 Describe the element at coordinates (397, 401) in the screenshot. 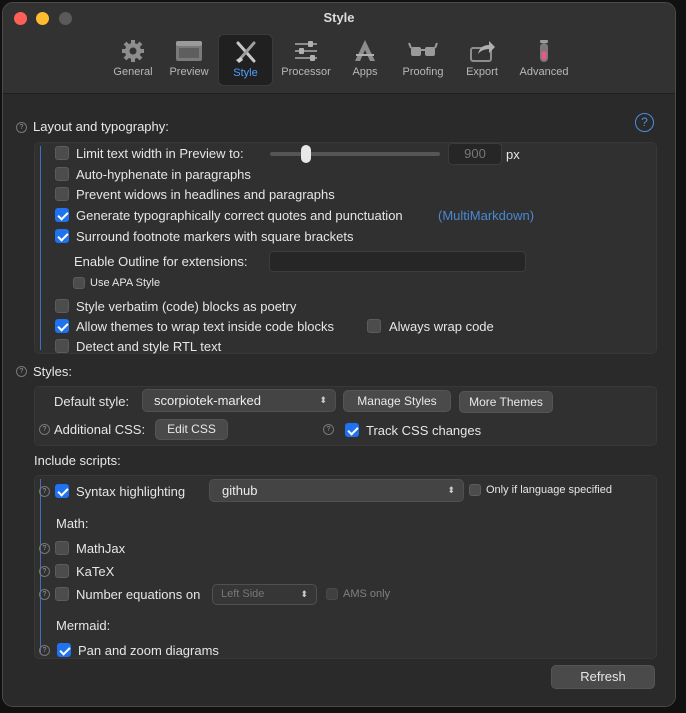

I see `manage-styles-button: Manage Styles` at that location.